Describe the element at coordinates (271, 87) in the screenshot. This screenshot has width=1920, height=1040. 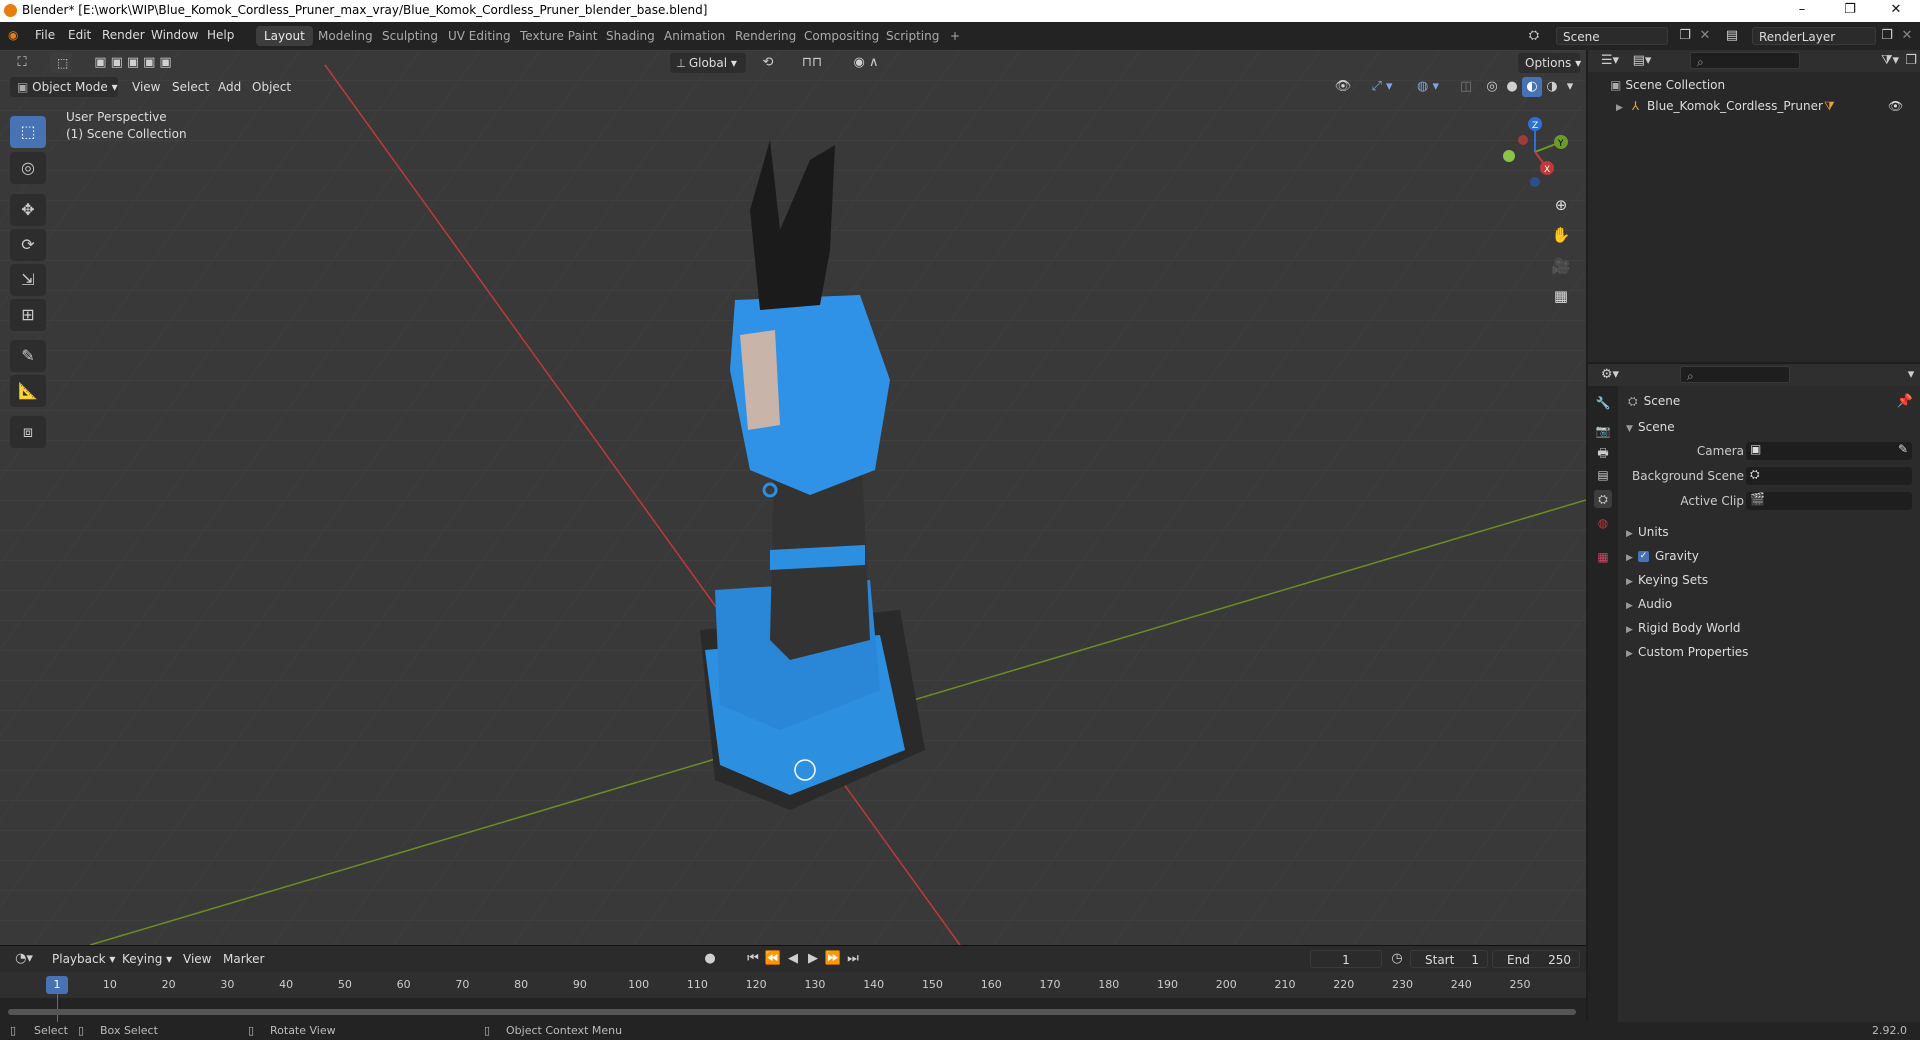
I see `viewport-menu-object: Object` at that location.